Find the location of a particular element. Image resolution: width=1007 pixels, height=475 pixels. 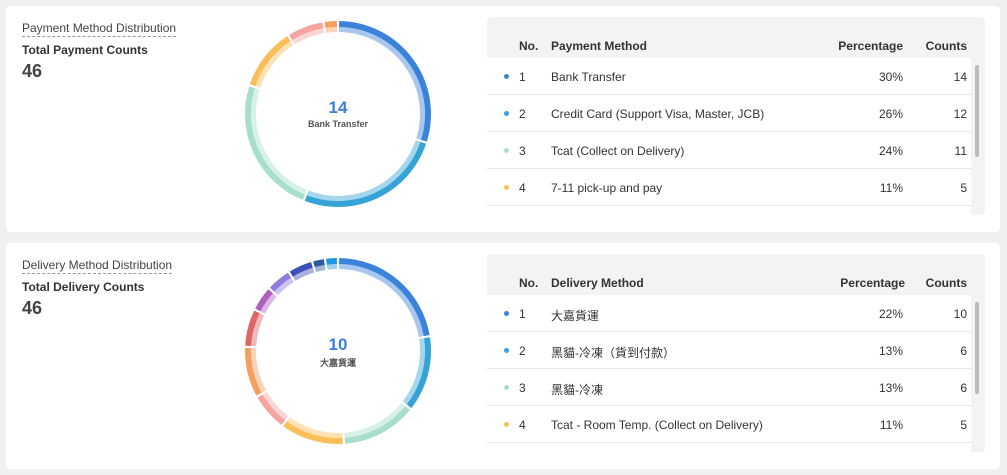

row-count: 10 is located at coordinates (960, 314).